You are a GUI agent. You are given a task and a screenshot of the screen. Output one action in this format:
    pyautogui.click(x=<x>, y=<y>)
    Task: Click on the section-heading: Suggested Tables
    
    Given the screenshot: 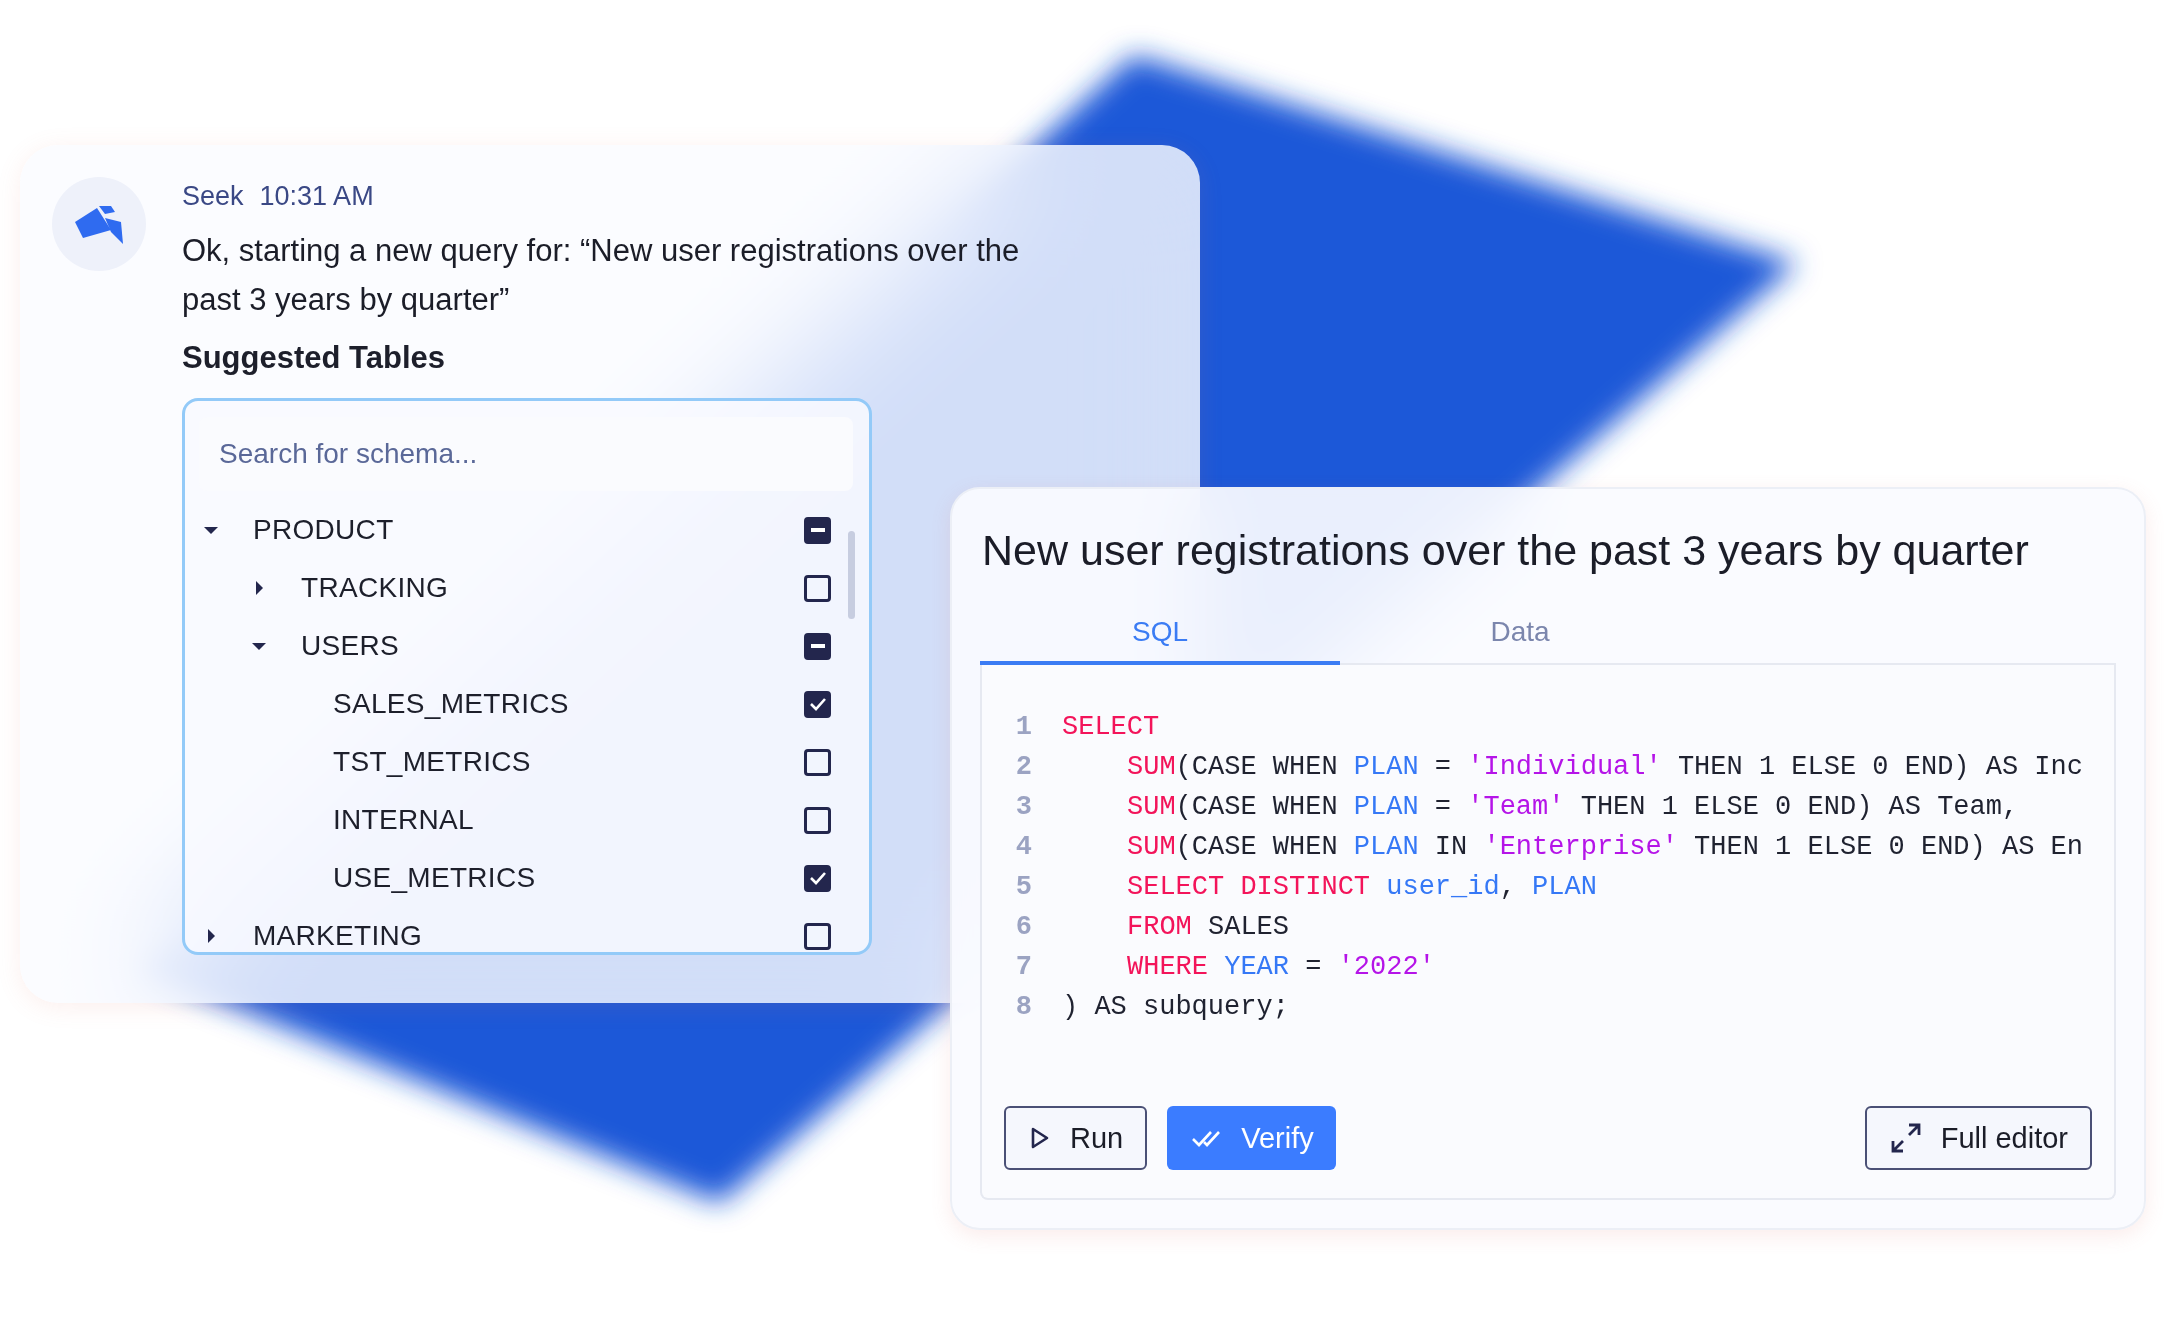 What is the action you would take?
    pyautogui.click(x=314, y=358)
    